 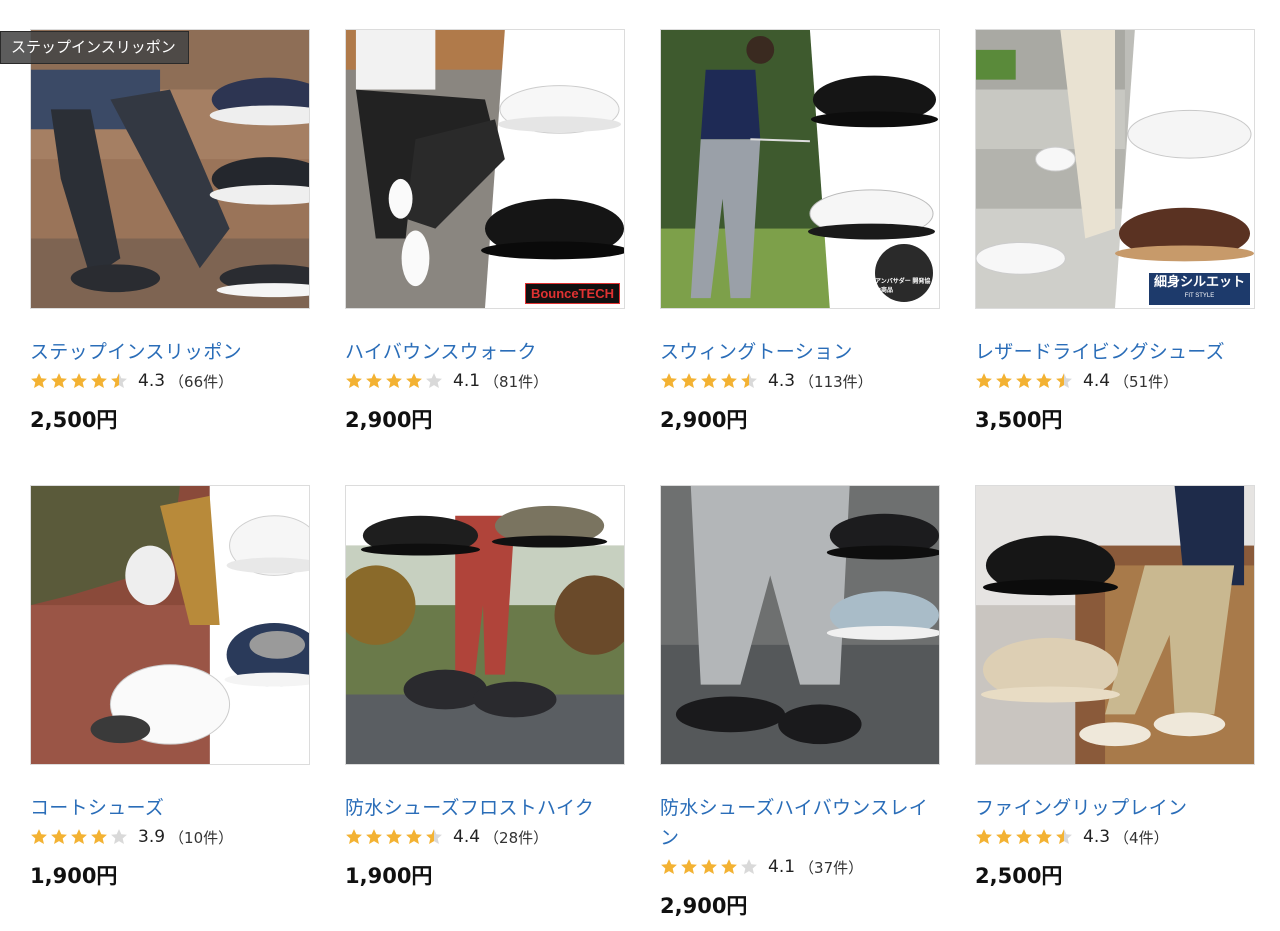 I want to click on product-title: ハイバウンスウォーク, so click(x=485, y=352).